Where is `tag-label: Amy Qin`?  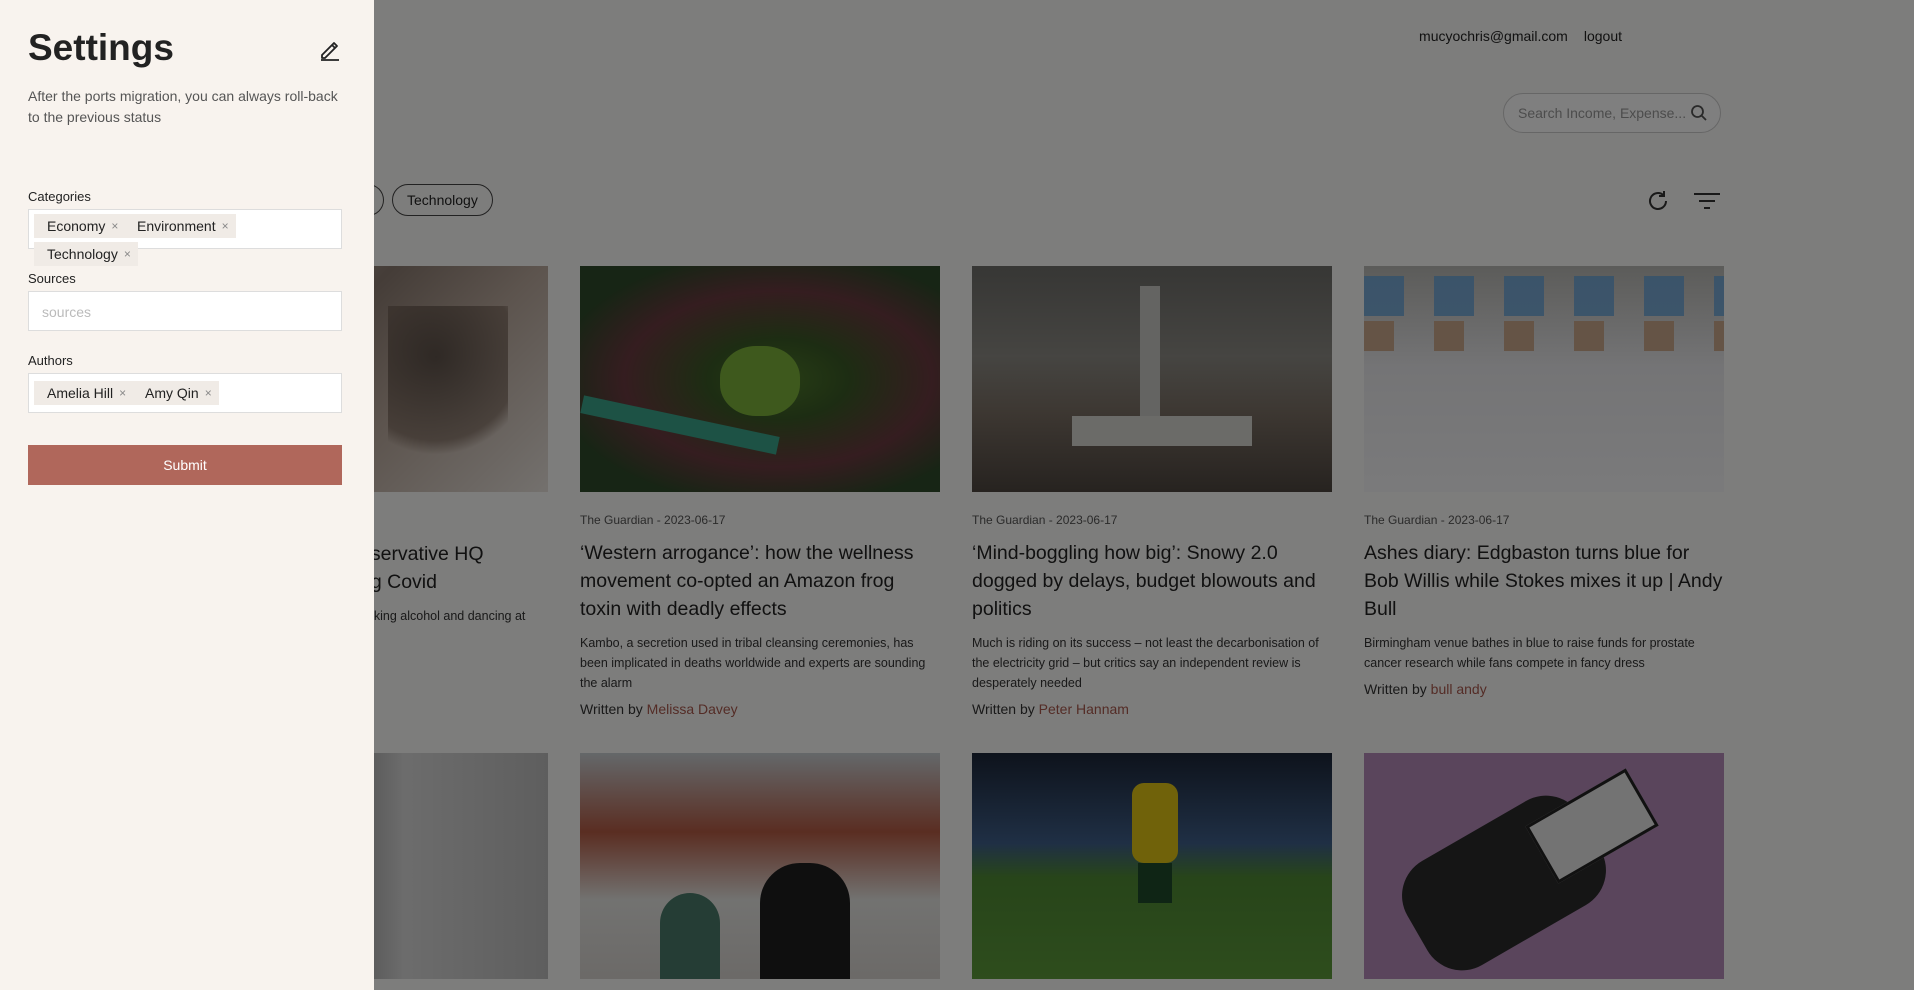 tag-label: Amy Qin is located at coordinates (172, 393).